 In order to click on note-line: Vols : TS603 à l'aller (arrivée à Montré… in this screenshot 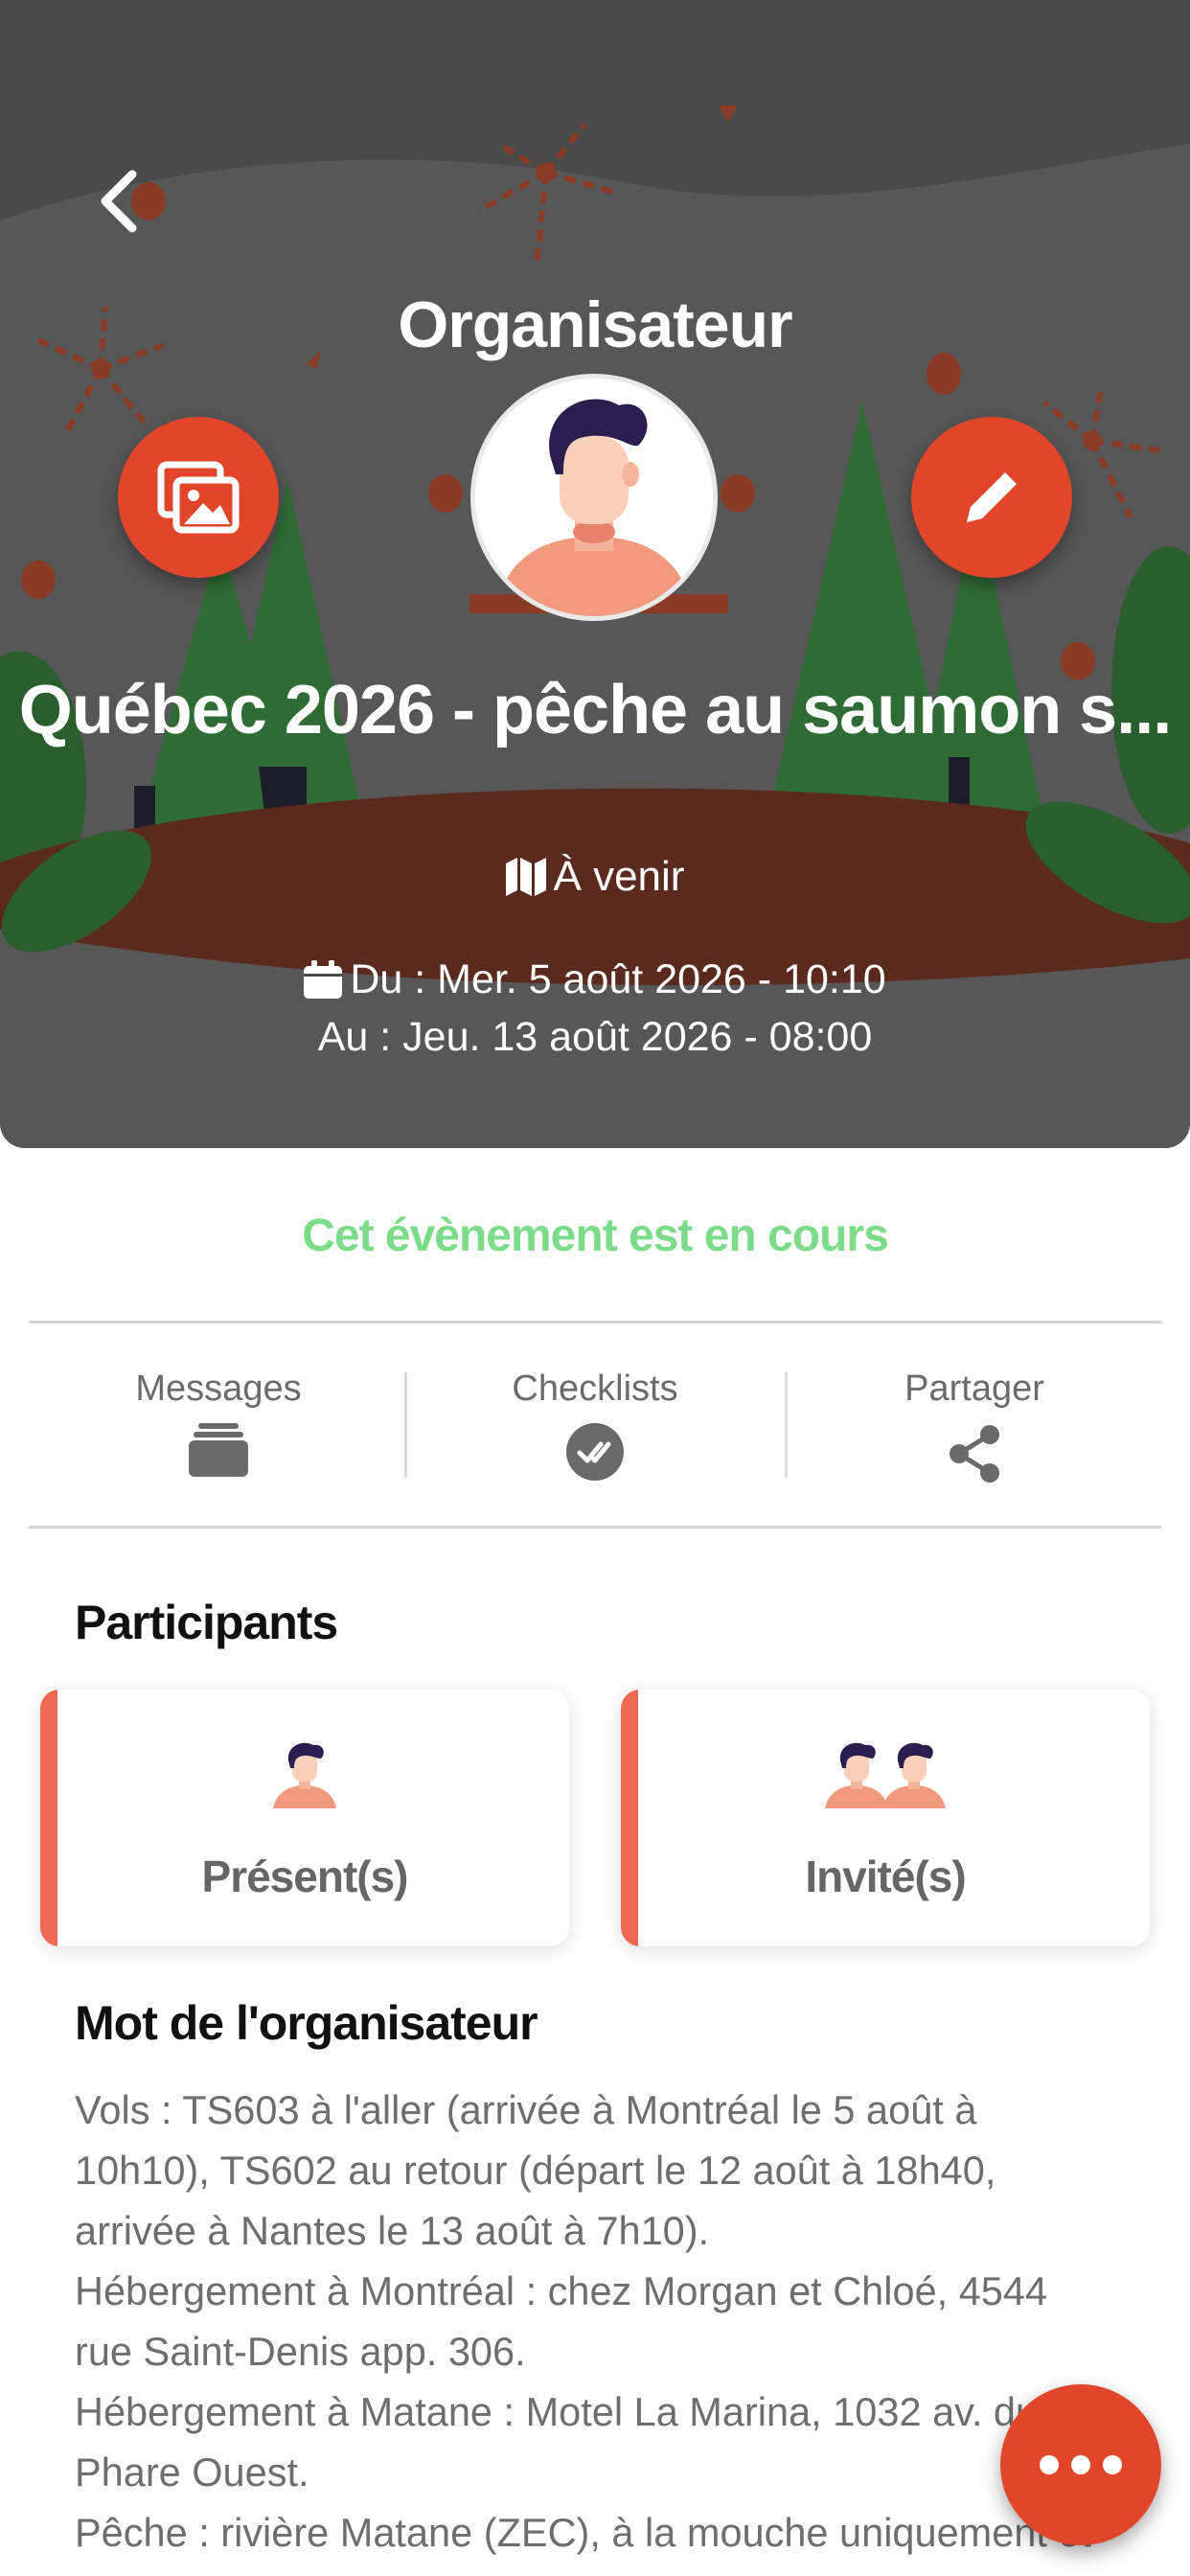, I will do `click(536, 2170)`.